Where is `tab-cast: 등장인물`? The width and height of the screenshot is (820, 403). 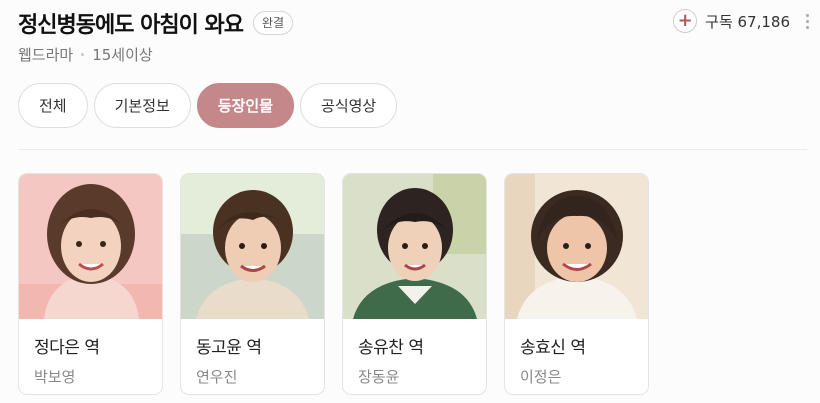
tab-cast: 등장인물 is located at coordinates (245, 105).